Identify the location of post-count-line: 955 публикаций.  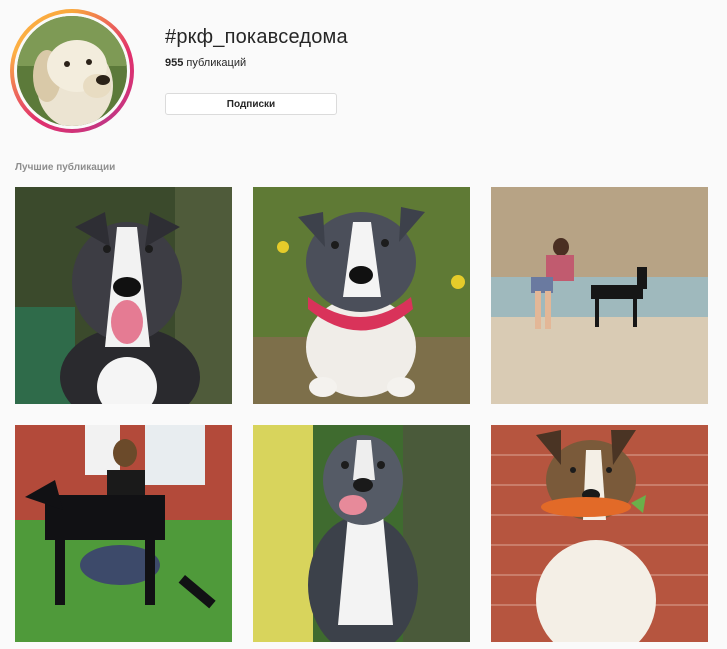
(205, 63).